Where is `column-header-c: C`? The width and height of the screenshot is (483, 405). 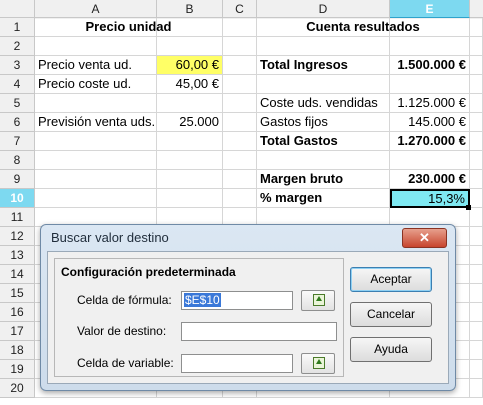 column-header-c: C is located at coordinates (240, 9).